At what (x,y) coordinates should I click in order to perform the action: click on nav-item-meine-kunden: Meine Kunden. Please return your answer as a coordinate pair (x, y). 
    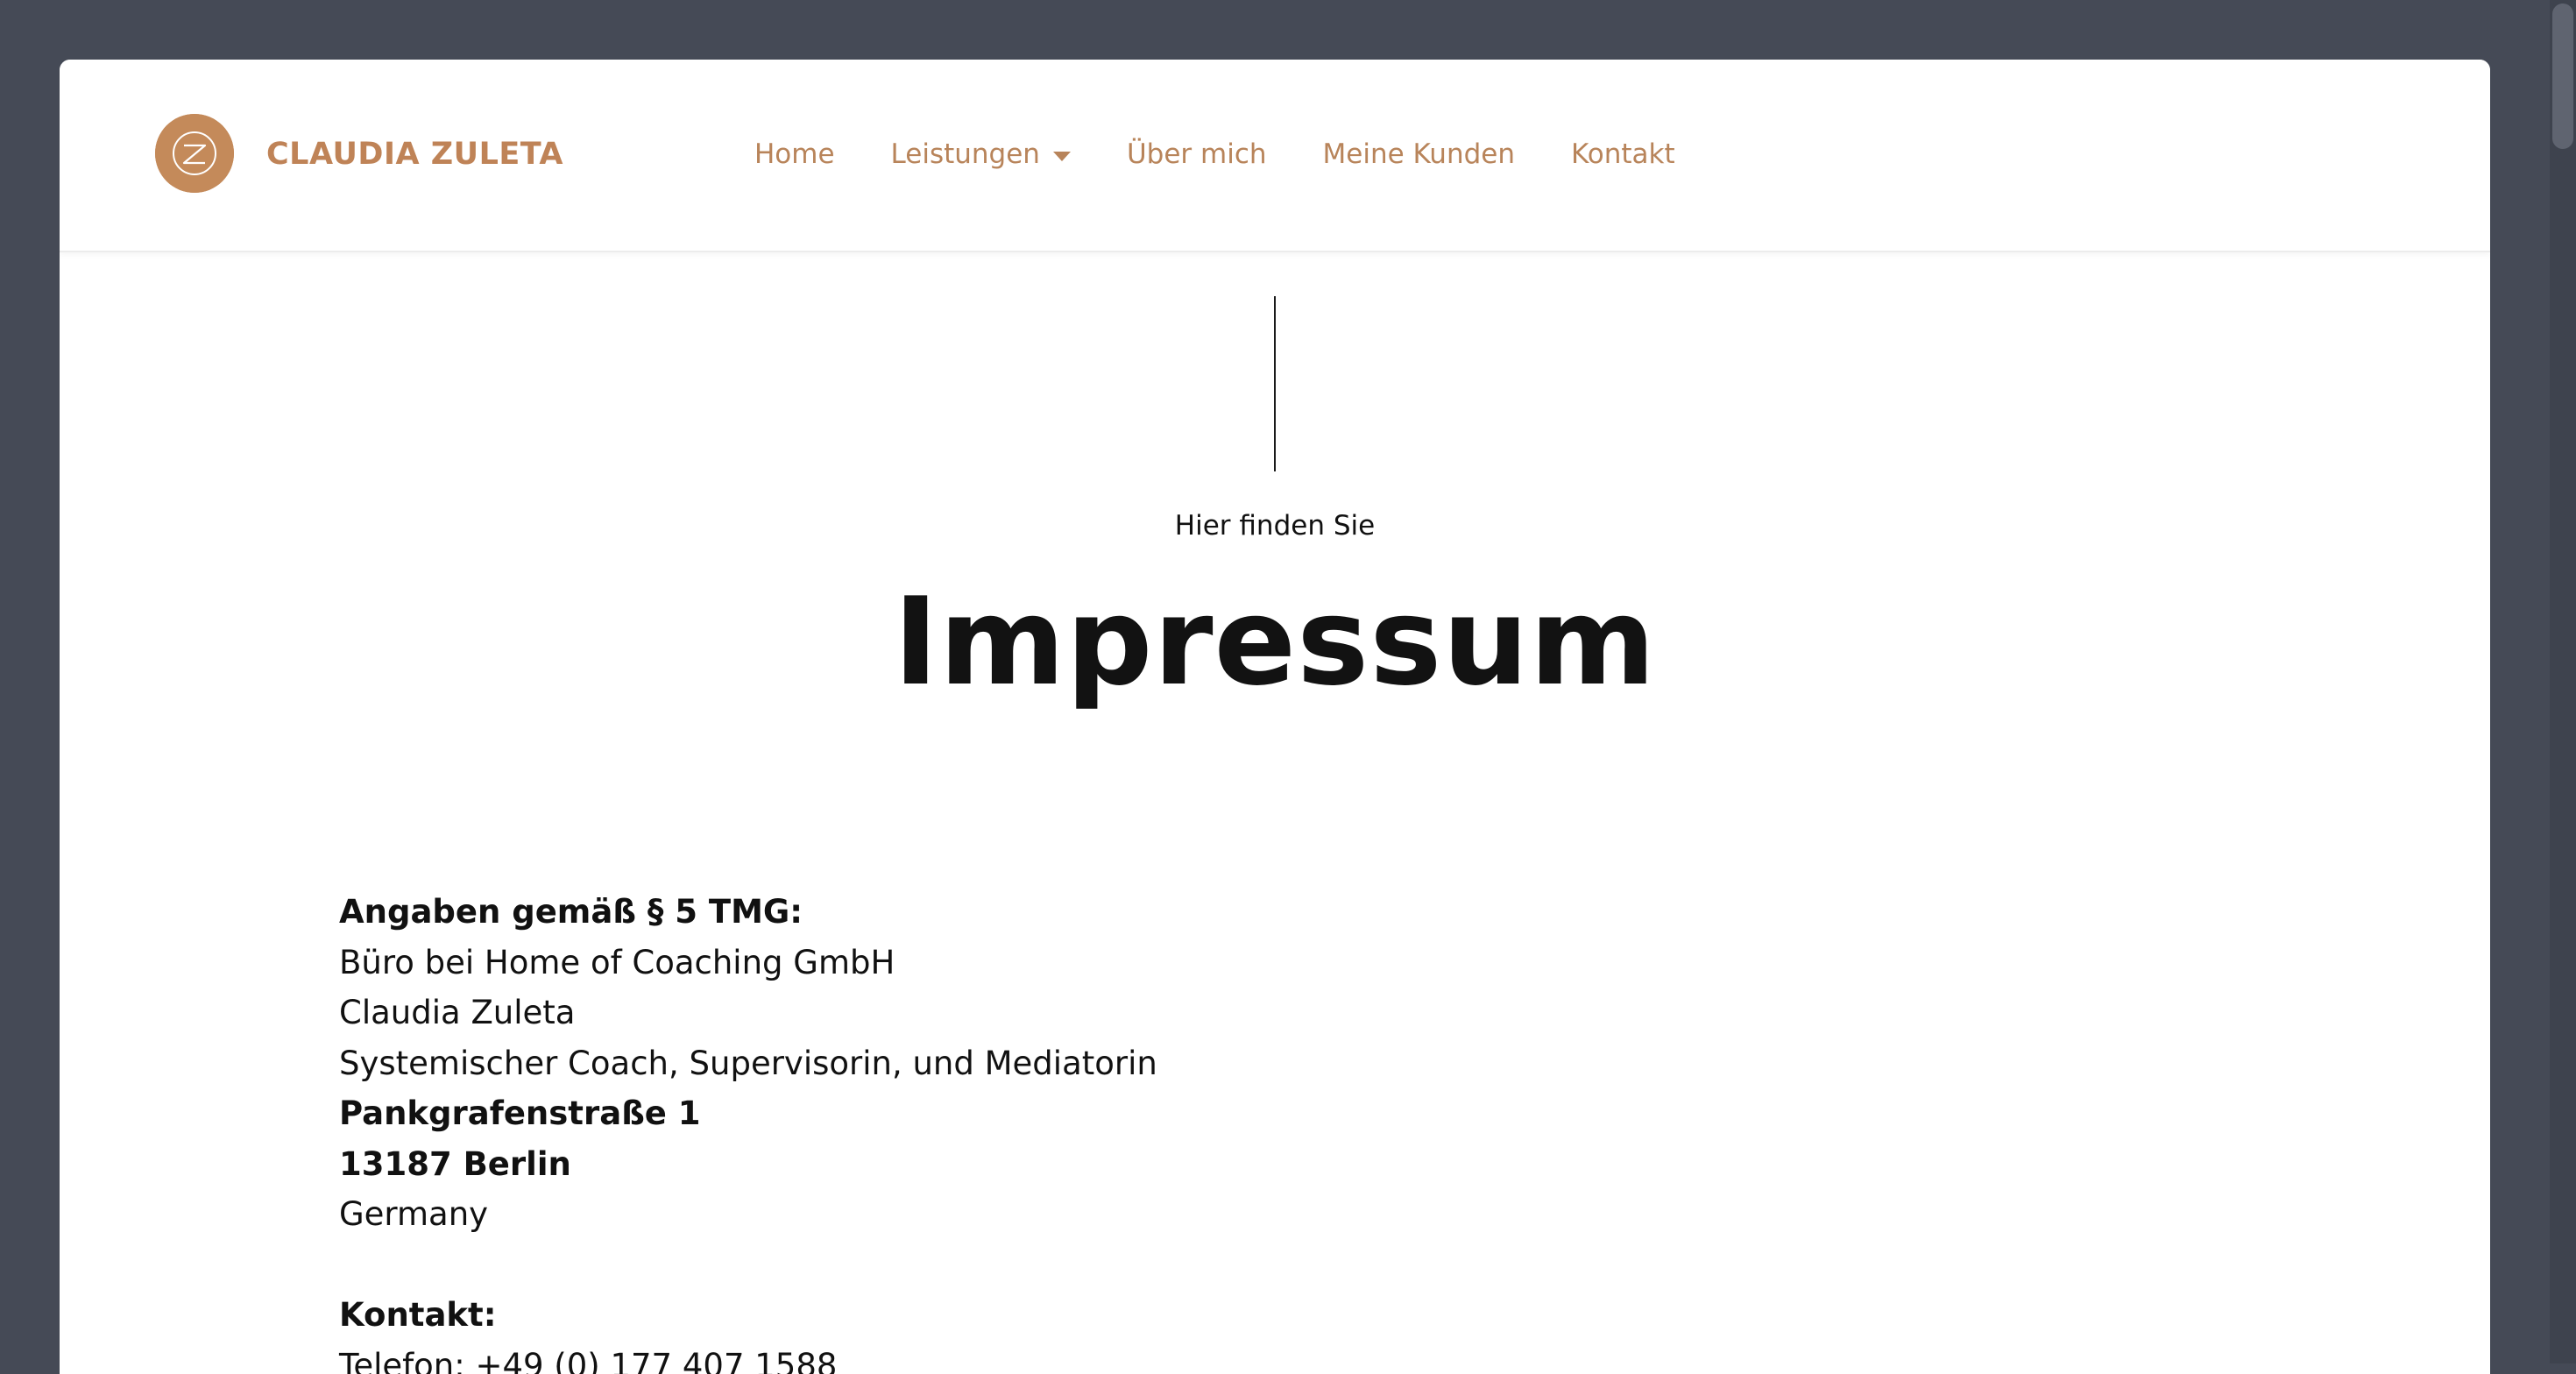
    Looking at the image, I should click on (1419, 154).